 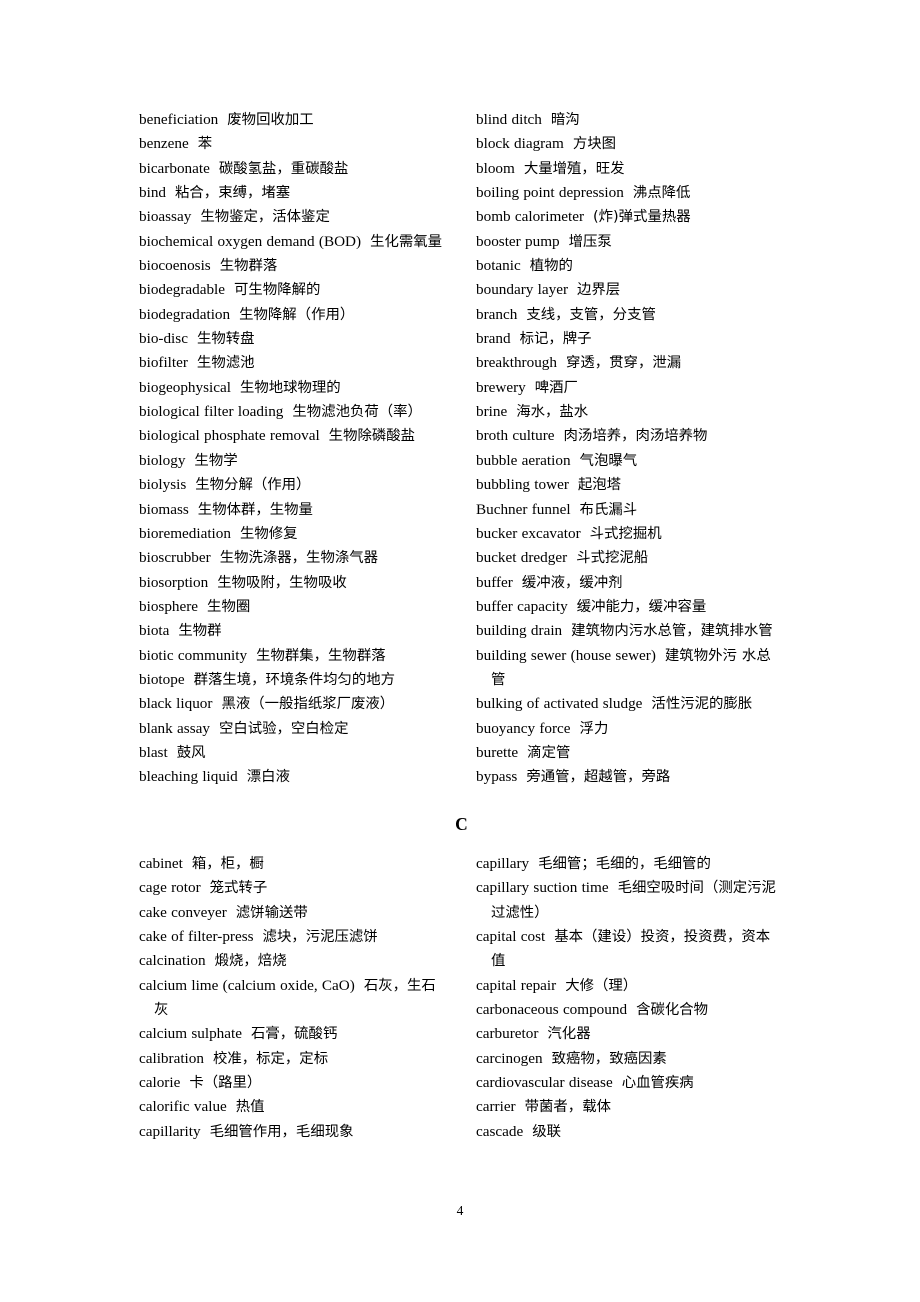 What do you see at coordinates (642, 217) in the screenshot?
I see `entry-gloss: (炸)弹式量热器` at bounding box center [642, 217].